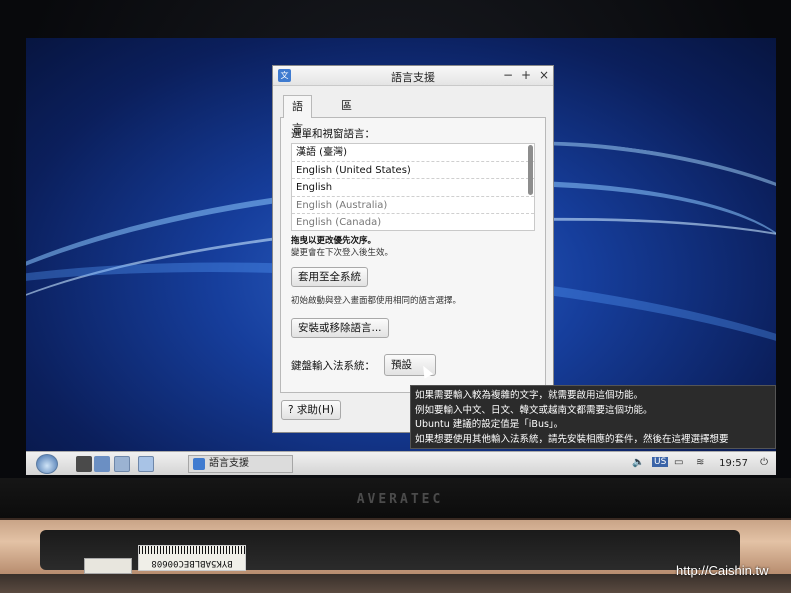 Image resolution: width=791 pixels, height=593 pixels. I want to click on terminal-icon, so click(84, 464).